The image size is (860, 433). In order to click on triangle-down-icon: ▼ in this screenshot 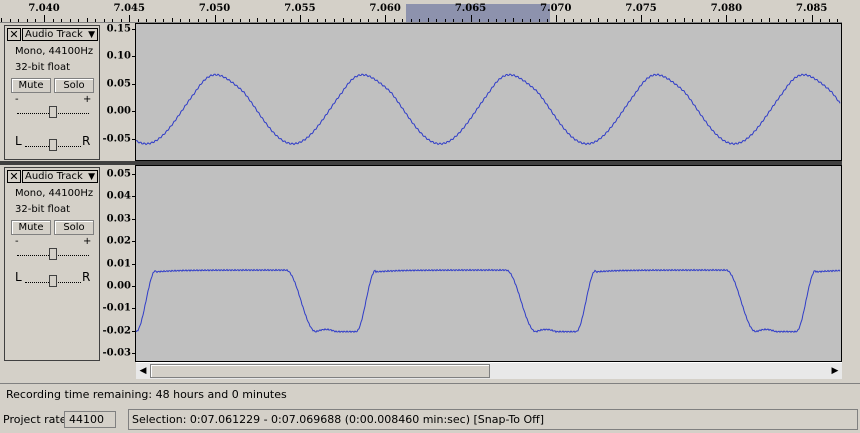, I will do `click(91, 177)`.